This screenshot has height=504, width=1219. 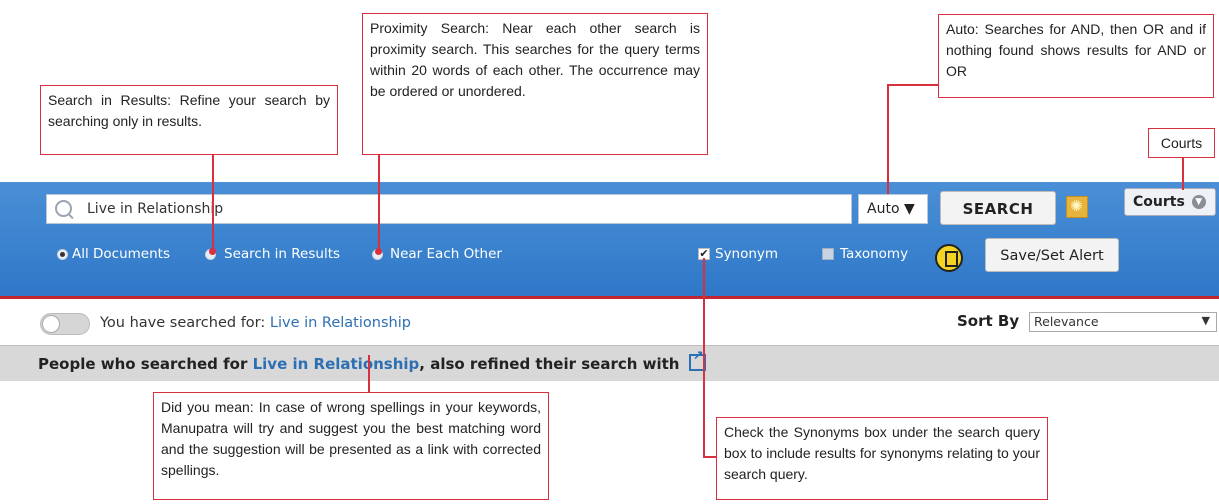 I want to click on refine-suffix: , also refined their search with, so click(x=549, y=364).